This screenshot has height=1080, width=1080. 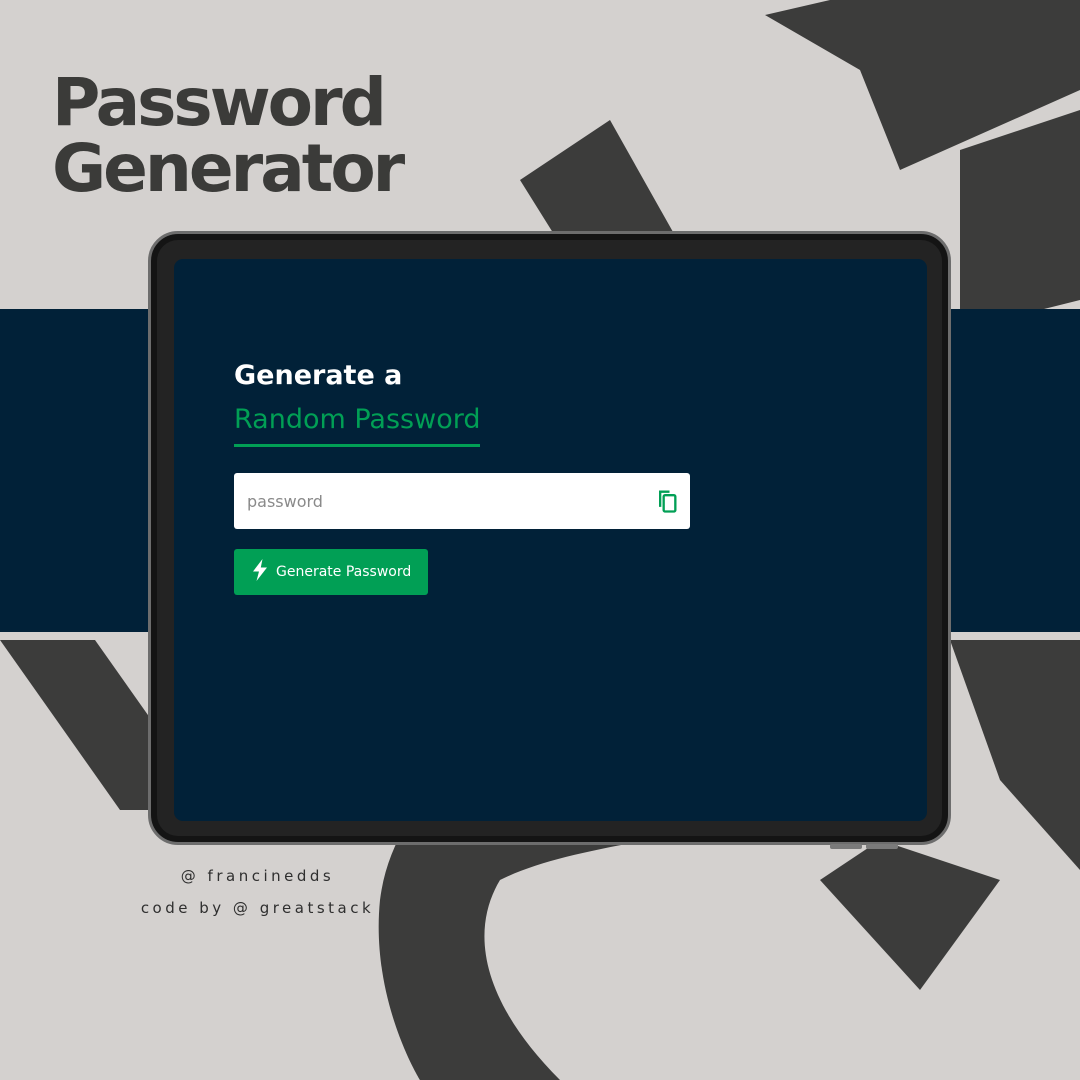 I want to click on app-heading: Generate a Random Password, so click(x=462, y=400).